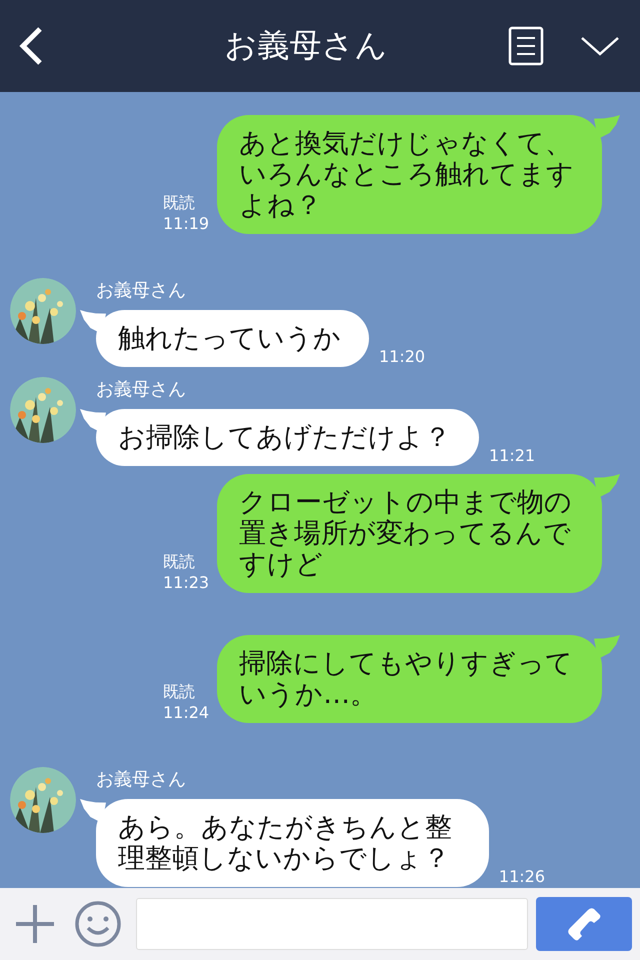 This screenshot has width=640, height=960. What do you see at coordinates (31, 46) in the screenshot?
I see `back-icon` at bounding box center [31, 46].